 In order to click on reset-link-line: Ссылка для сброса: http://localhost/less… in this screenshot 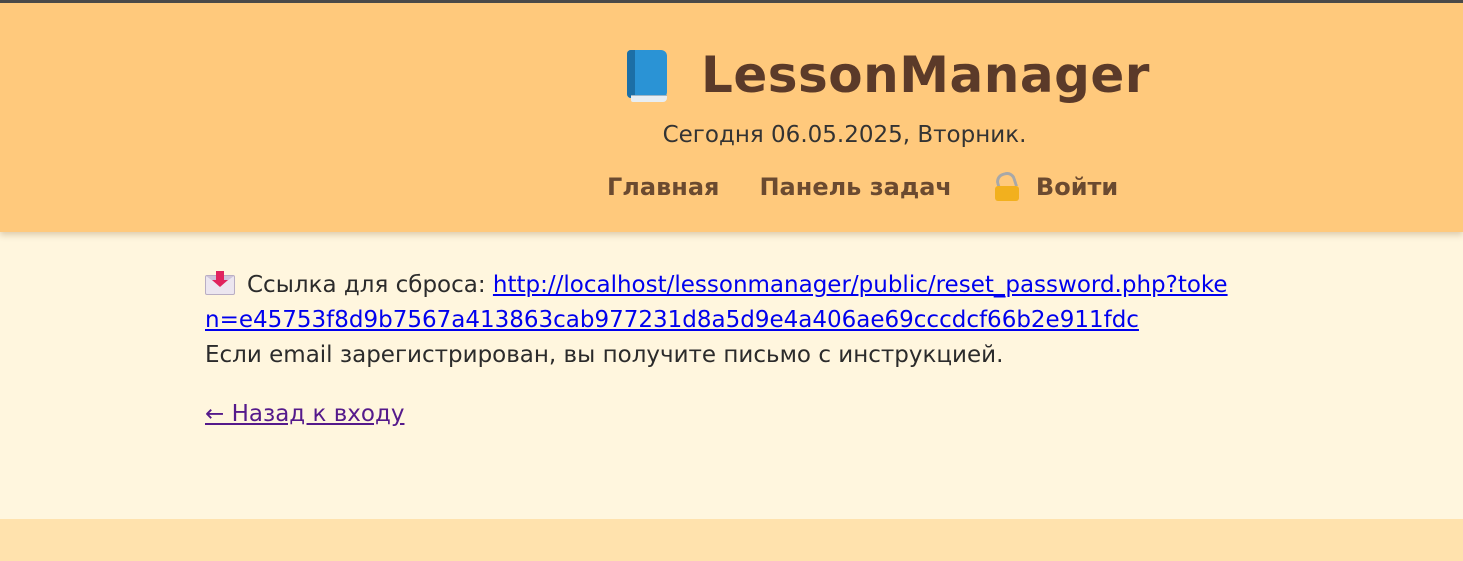, I will do `click(720, 303)`.